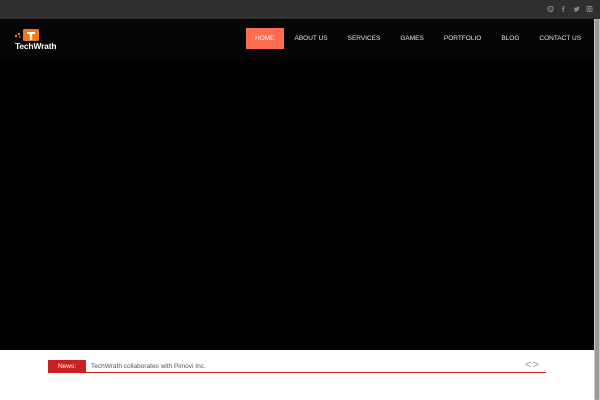 The width and height of the screenshot is (600, 400). What do you see at coordinates (297, 372) in the screenshot?
I see `news-divider` at bounding box center [297, 372].